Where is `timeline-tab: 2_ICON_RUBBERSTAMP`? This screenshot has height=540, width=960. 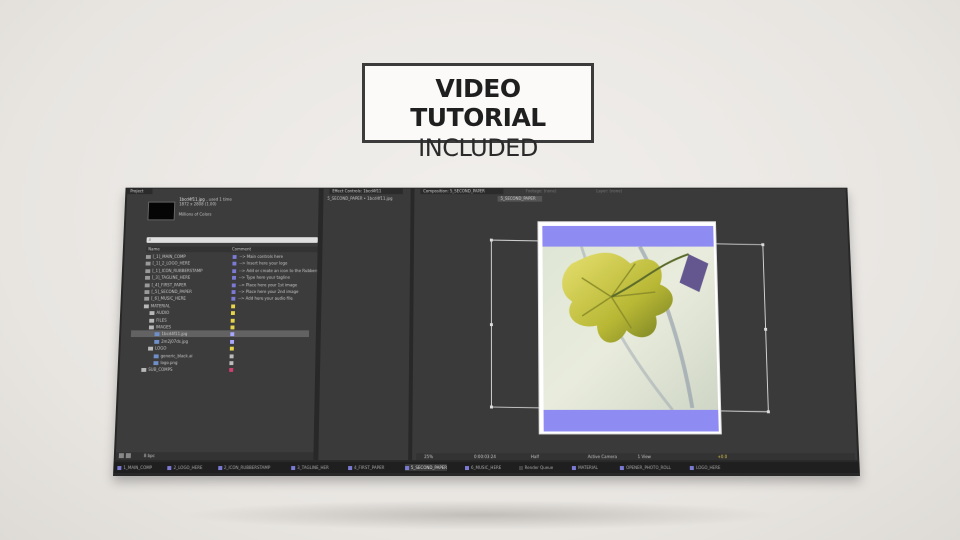 timeline-tab: 2_ICON_RUBBERSTAMP is located at coordinates (244, 467).